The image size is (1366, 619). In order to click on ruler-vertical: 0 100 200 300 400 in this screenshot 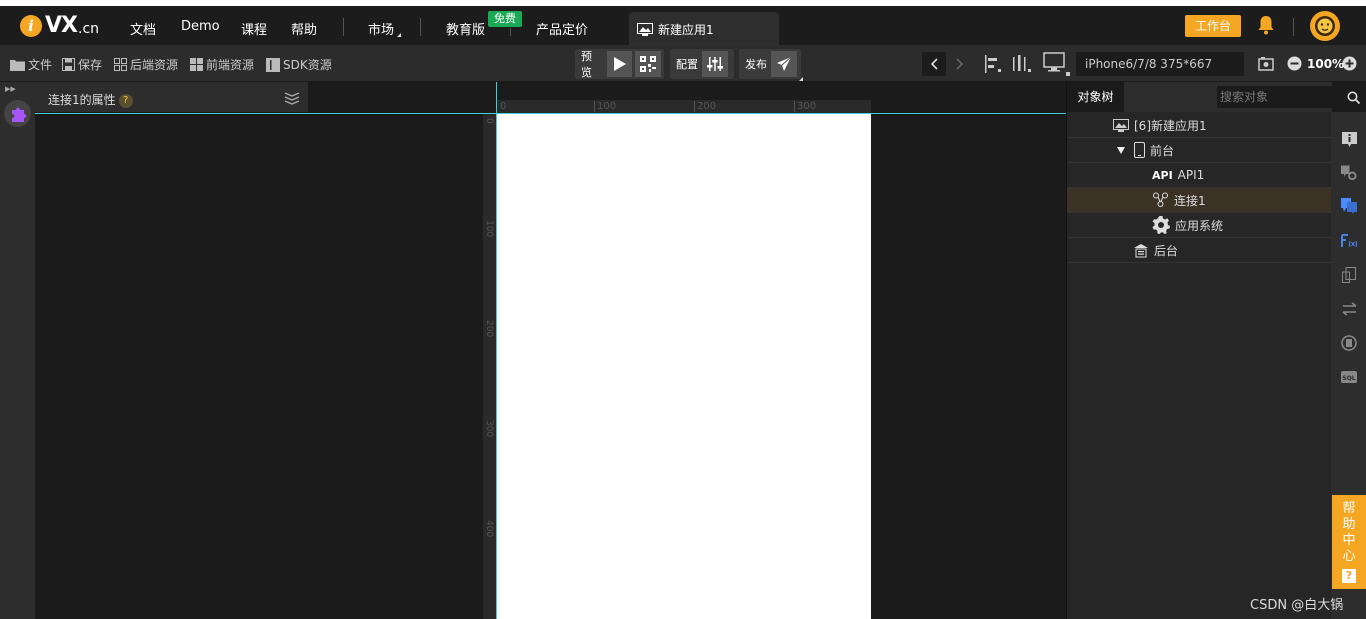, I will do `click(489, 366)`.